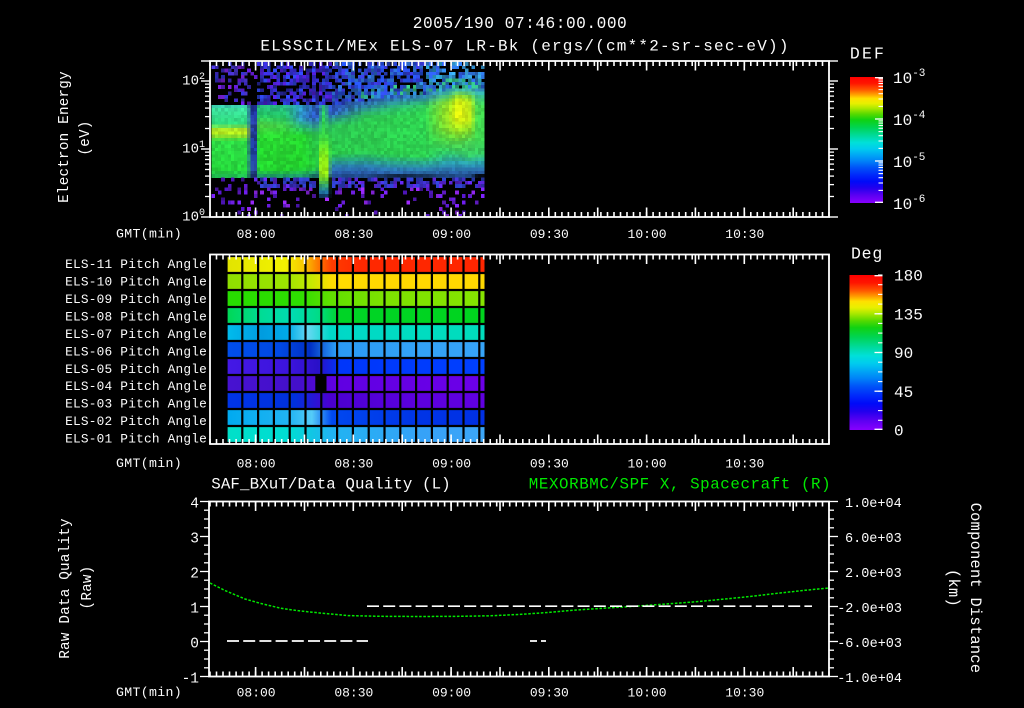 This screenshot has height=708, width=1024. Describe the element at coordinates (869, 644) in the screenshot. I see `svg-text: -6.0e+03` at that location.